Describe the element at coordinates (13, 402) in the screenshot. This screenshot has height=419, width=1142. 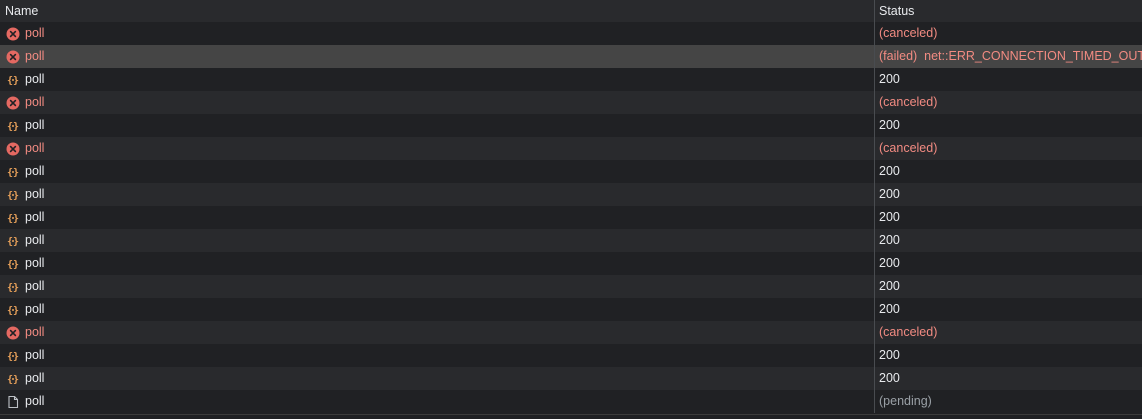
I see `document-icon` at that location.